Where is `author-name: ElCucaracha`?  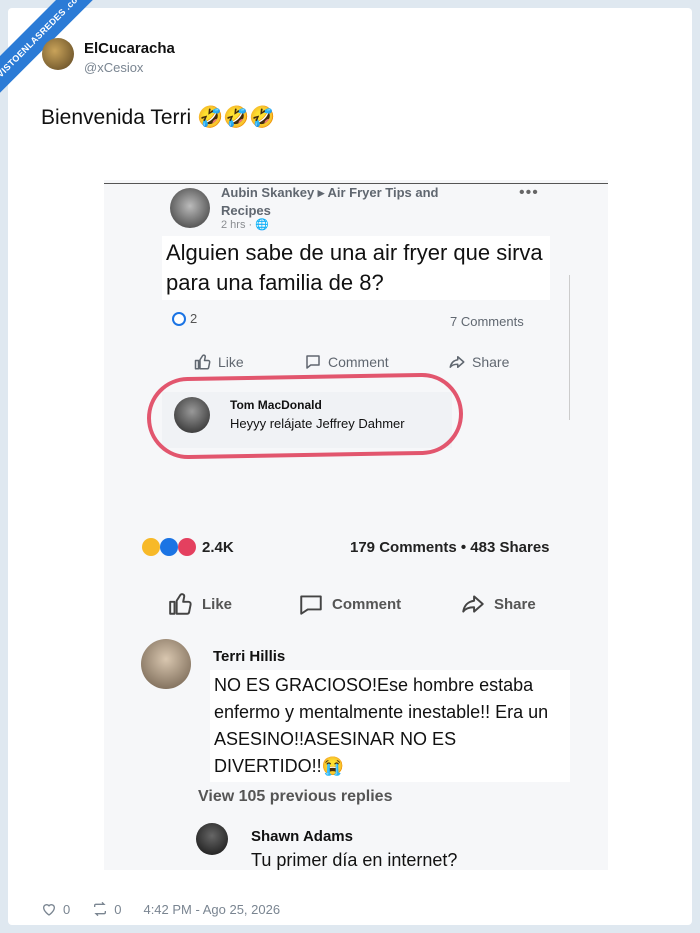
author-name: ElCucaracha is located at coordinates (129, 48).